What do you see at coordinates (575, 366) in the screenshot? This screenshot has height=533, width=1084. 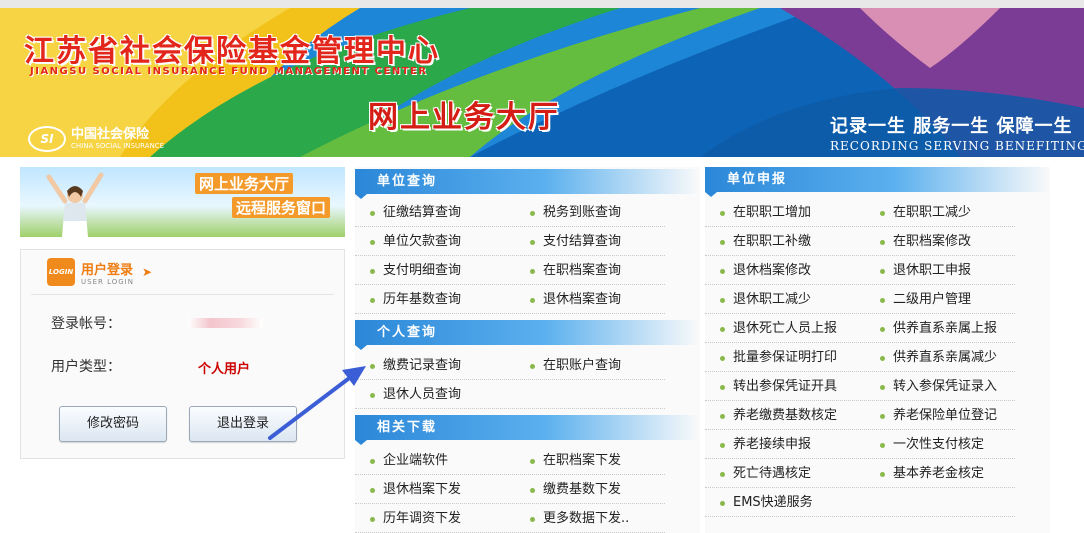 I see `menu-link: 在职账户查询` at bounding box center [575, 366].